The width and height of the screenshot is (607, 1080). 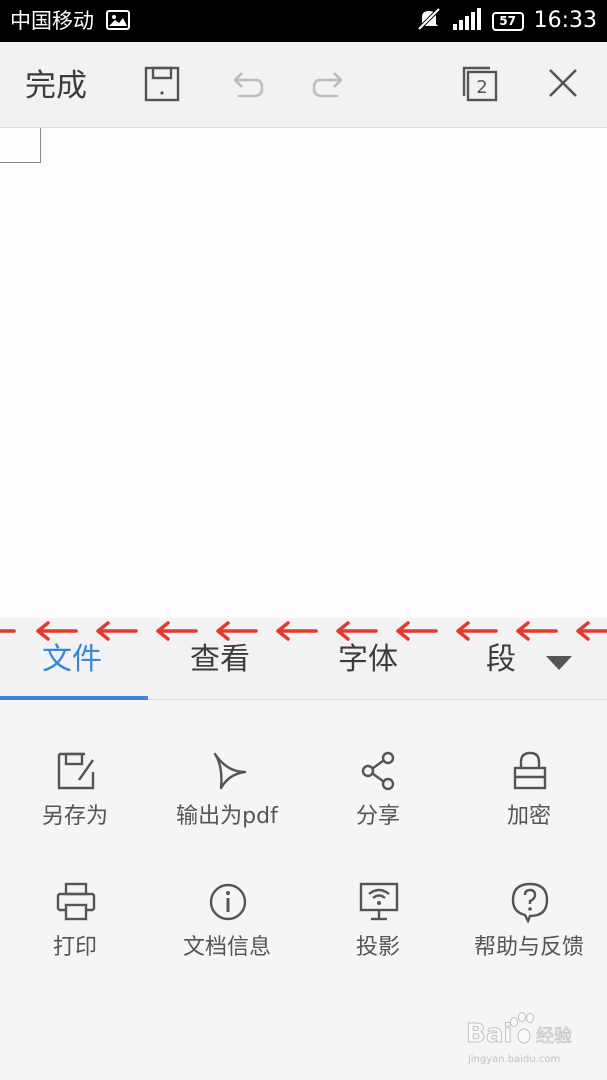 I want to click on editor-toolbar: 完成 2, so click(x=303, y=85).